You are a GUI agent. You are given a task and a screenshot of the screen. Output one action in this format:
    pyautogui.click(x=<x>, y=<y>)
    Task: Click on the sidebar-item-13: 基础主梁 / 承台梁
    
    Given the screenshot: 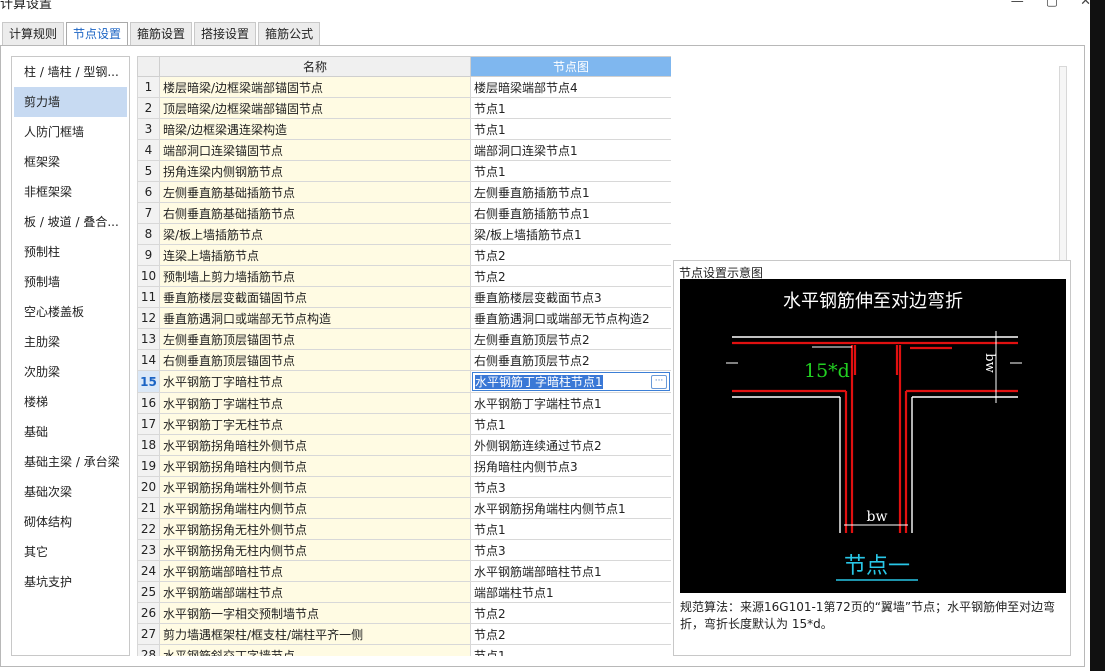 What is the action you would take?
    pyautogui.click(x=70, y=462)
    